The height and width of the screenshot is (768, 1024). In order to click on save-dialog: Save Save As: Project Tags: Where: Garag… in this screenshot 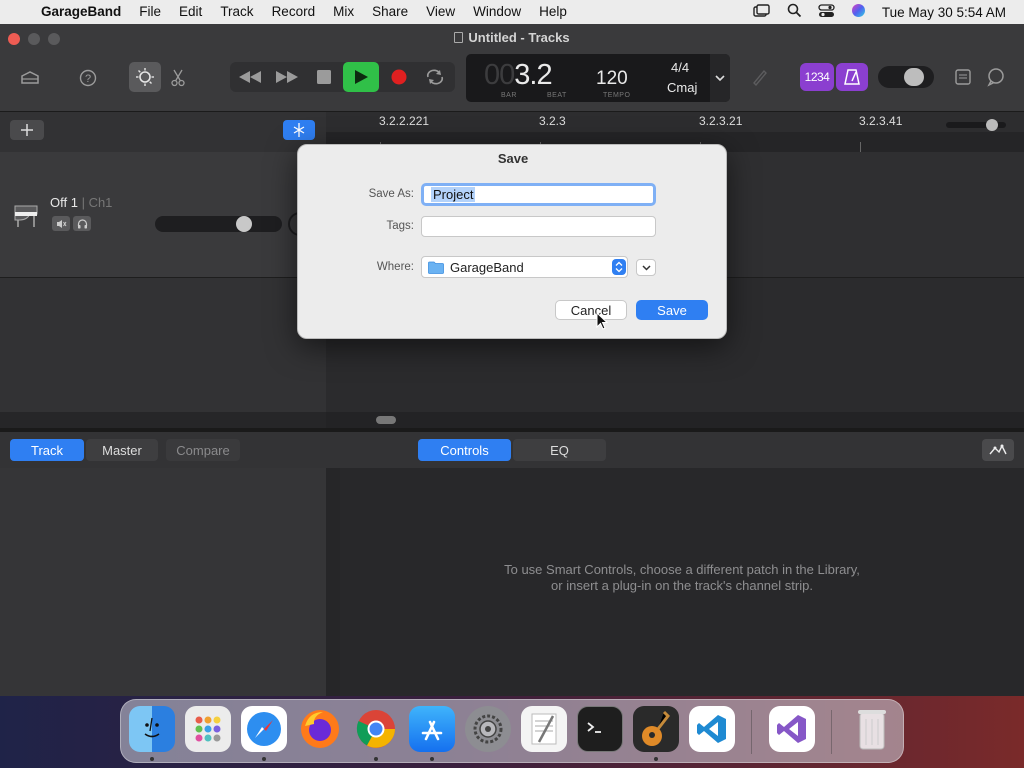, I will do `click(512, 241)`.